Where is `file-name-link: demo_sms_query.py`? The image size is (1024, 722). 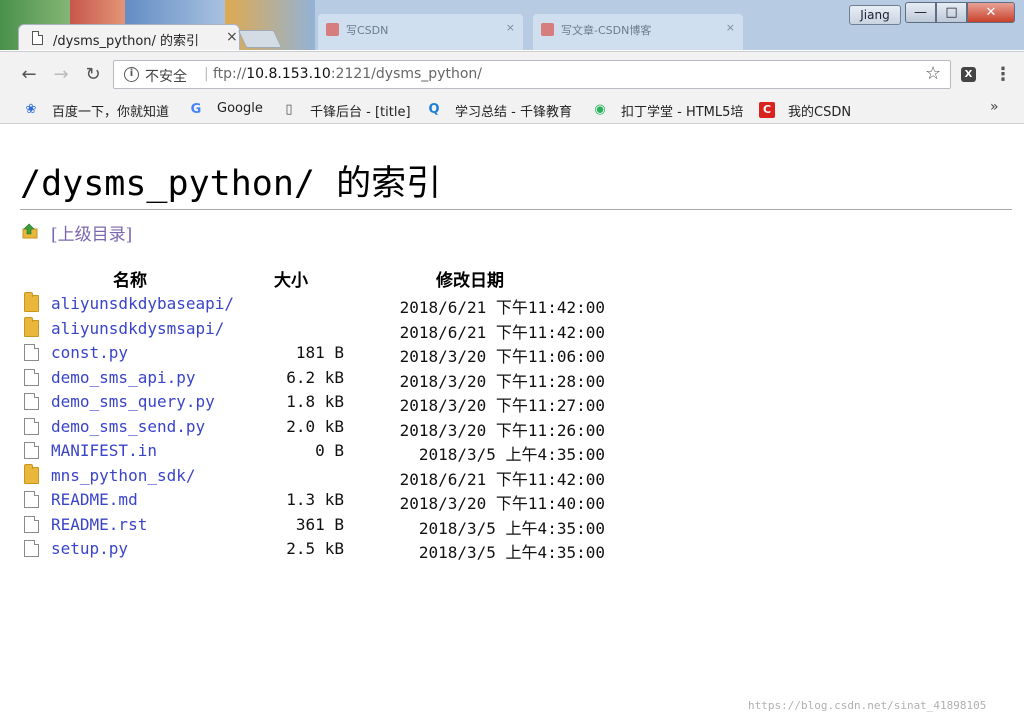
file-name-link: demo_sms_query.py is located at coordinates (133, 401).